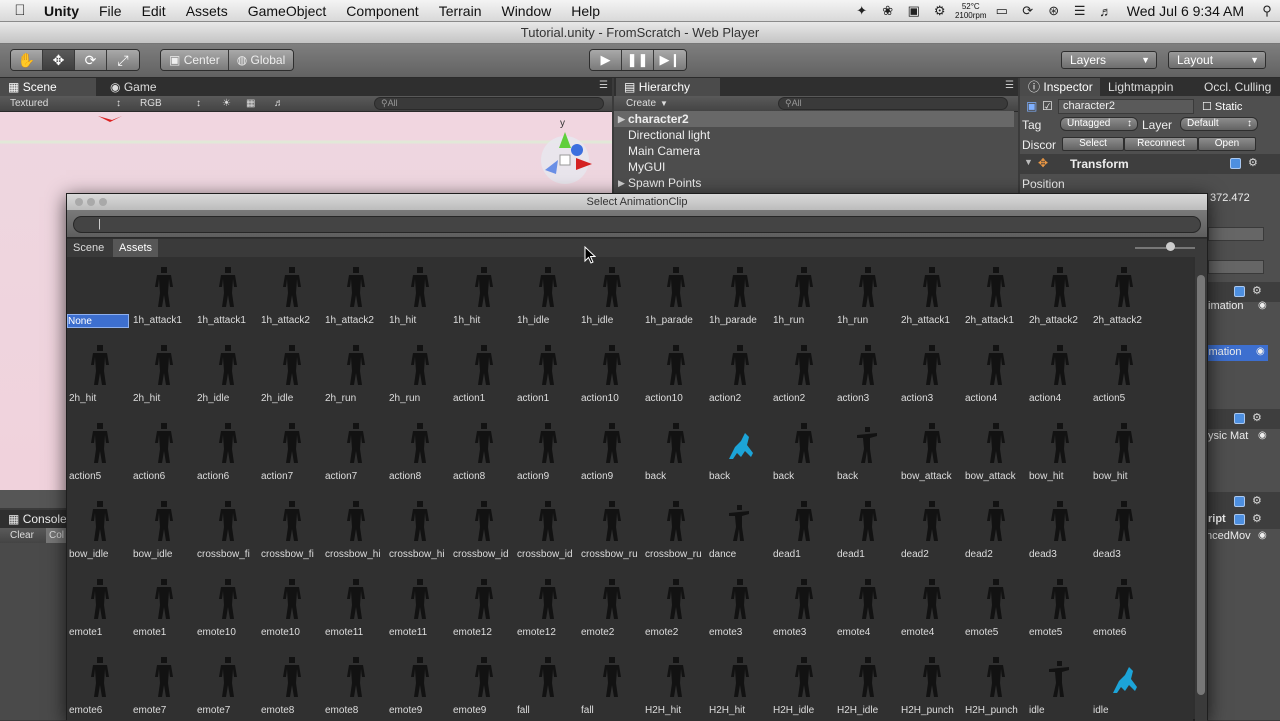 The image size is (1280, 721). What do you see at coordinates (1238, 87) in the screenshot?
I see `tab-occlusion-culling: Occl. Culling` at bounding box center [1238, 87].